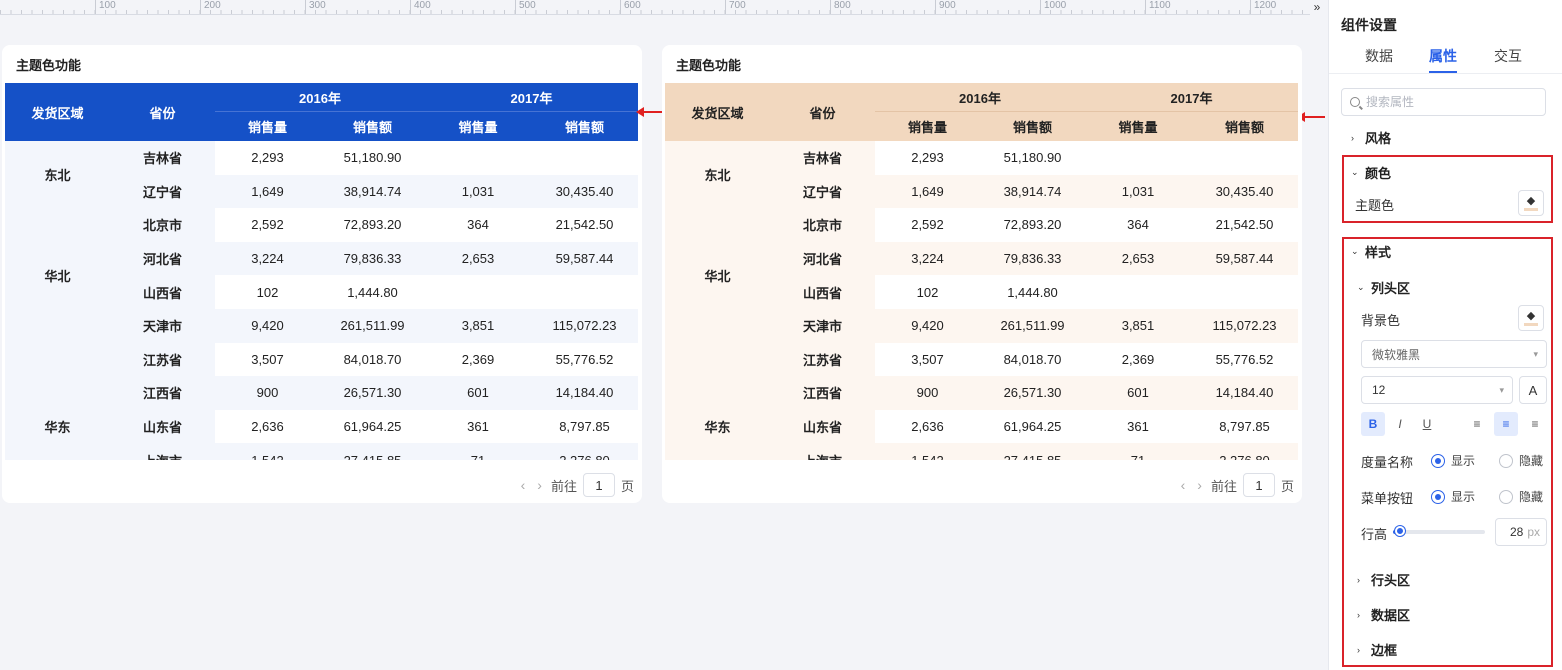 This screenshot has height=670, width=1562. What do you see at coordinates (1506, 424) in the screenshot?
I see `align-center-icon: ≡` at bounding box center [1506, 424].